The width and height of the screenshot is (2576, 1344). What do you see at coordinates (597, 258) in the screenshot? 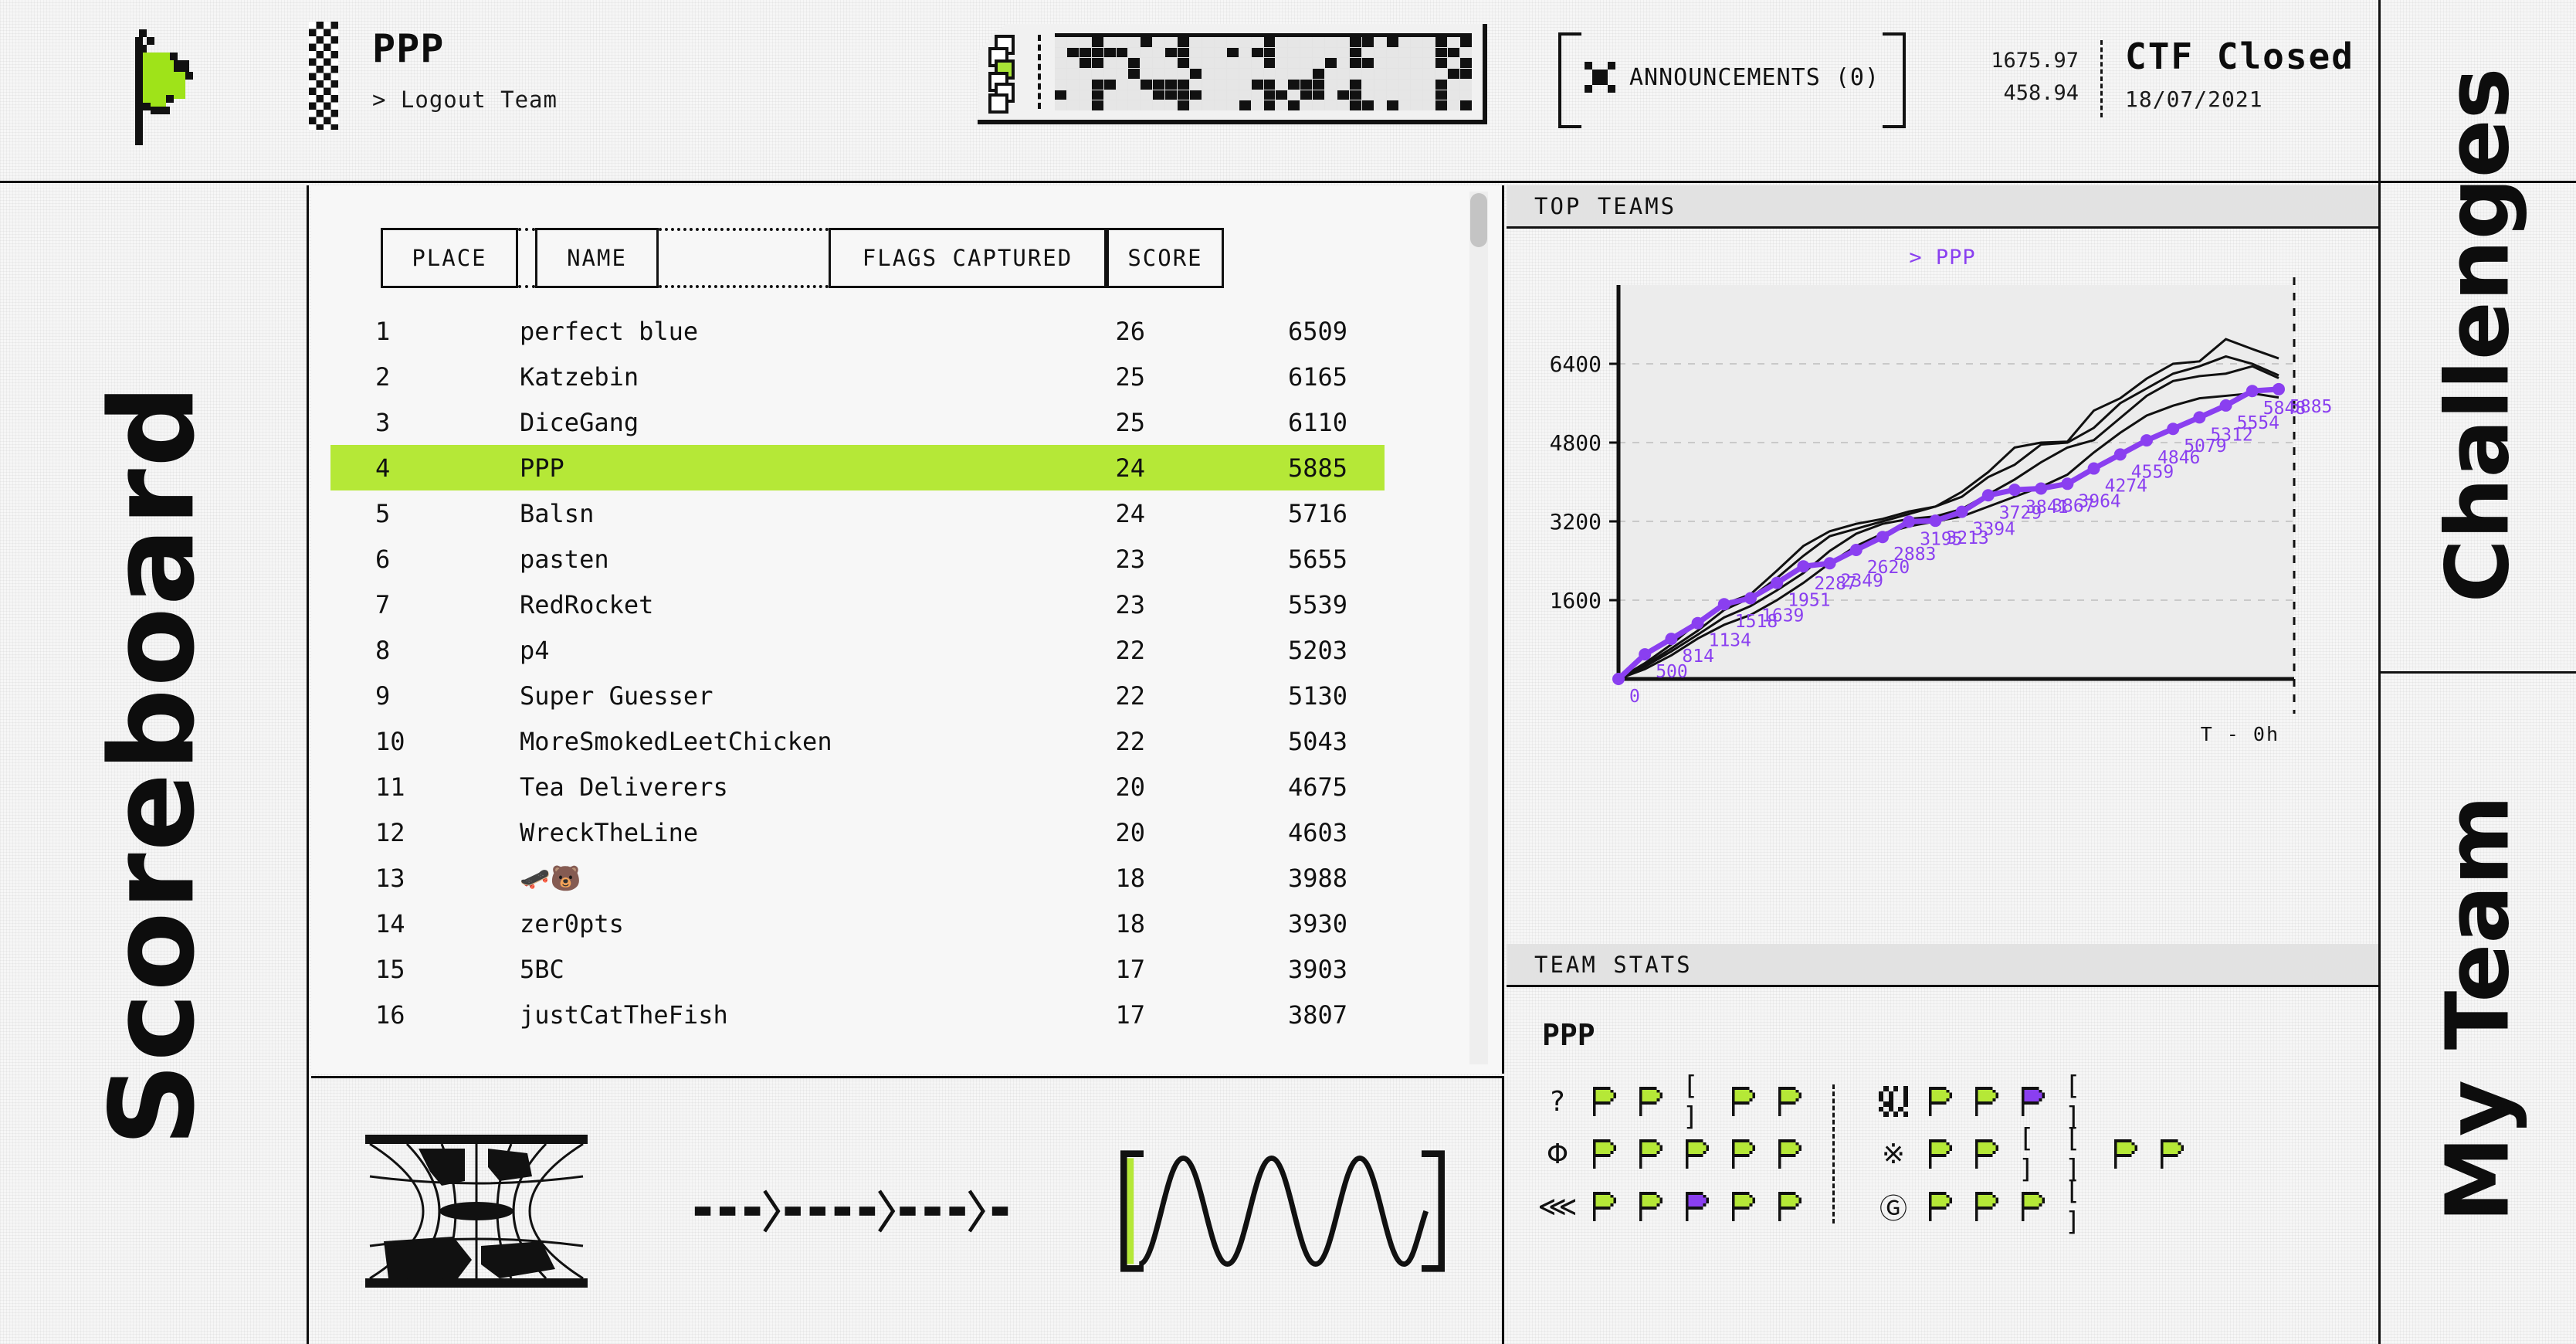
I see `column-header-name: NAME` at bounding box center [597, 258].